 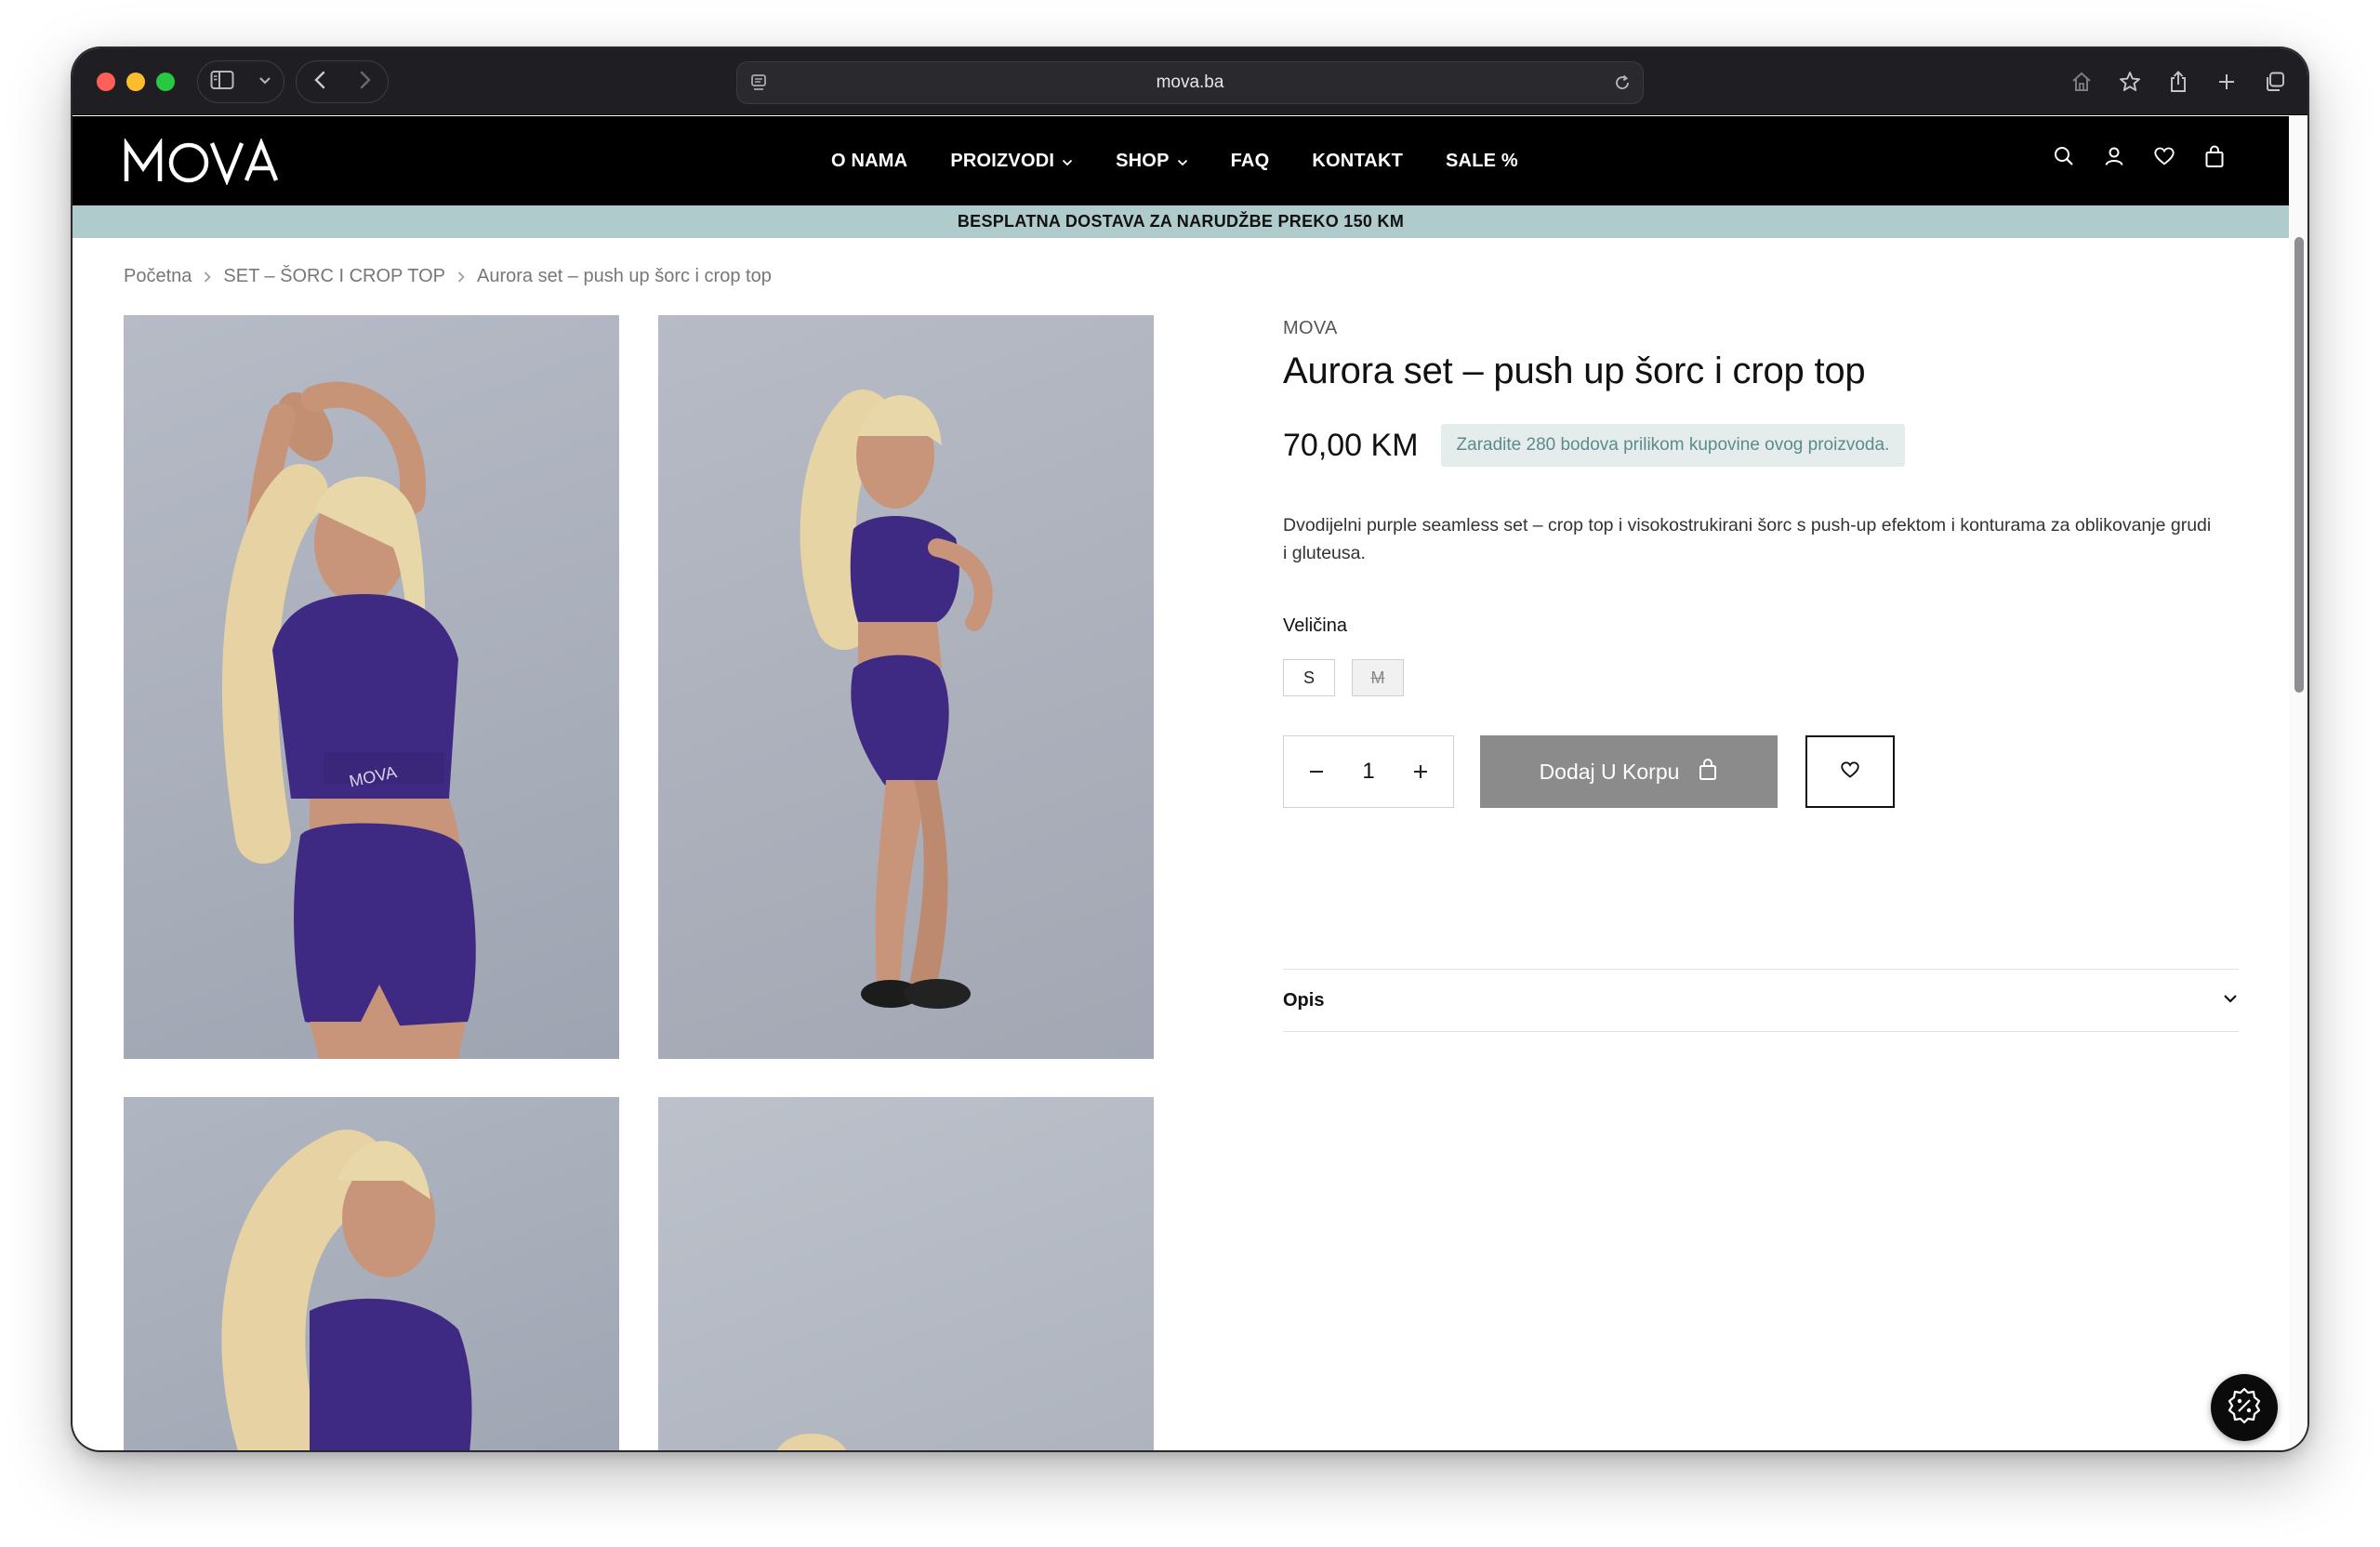 I want to click on home-icon, so click(x=2081, y=81).